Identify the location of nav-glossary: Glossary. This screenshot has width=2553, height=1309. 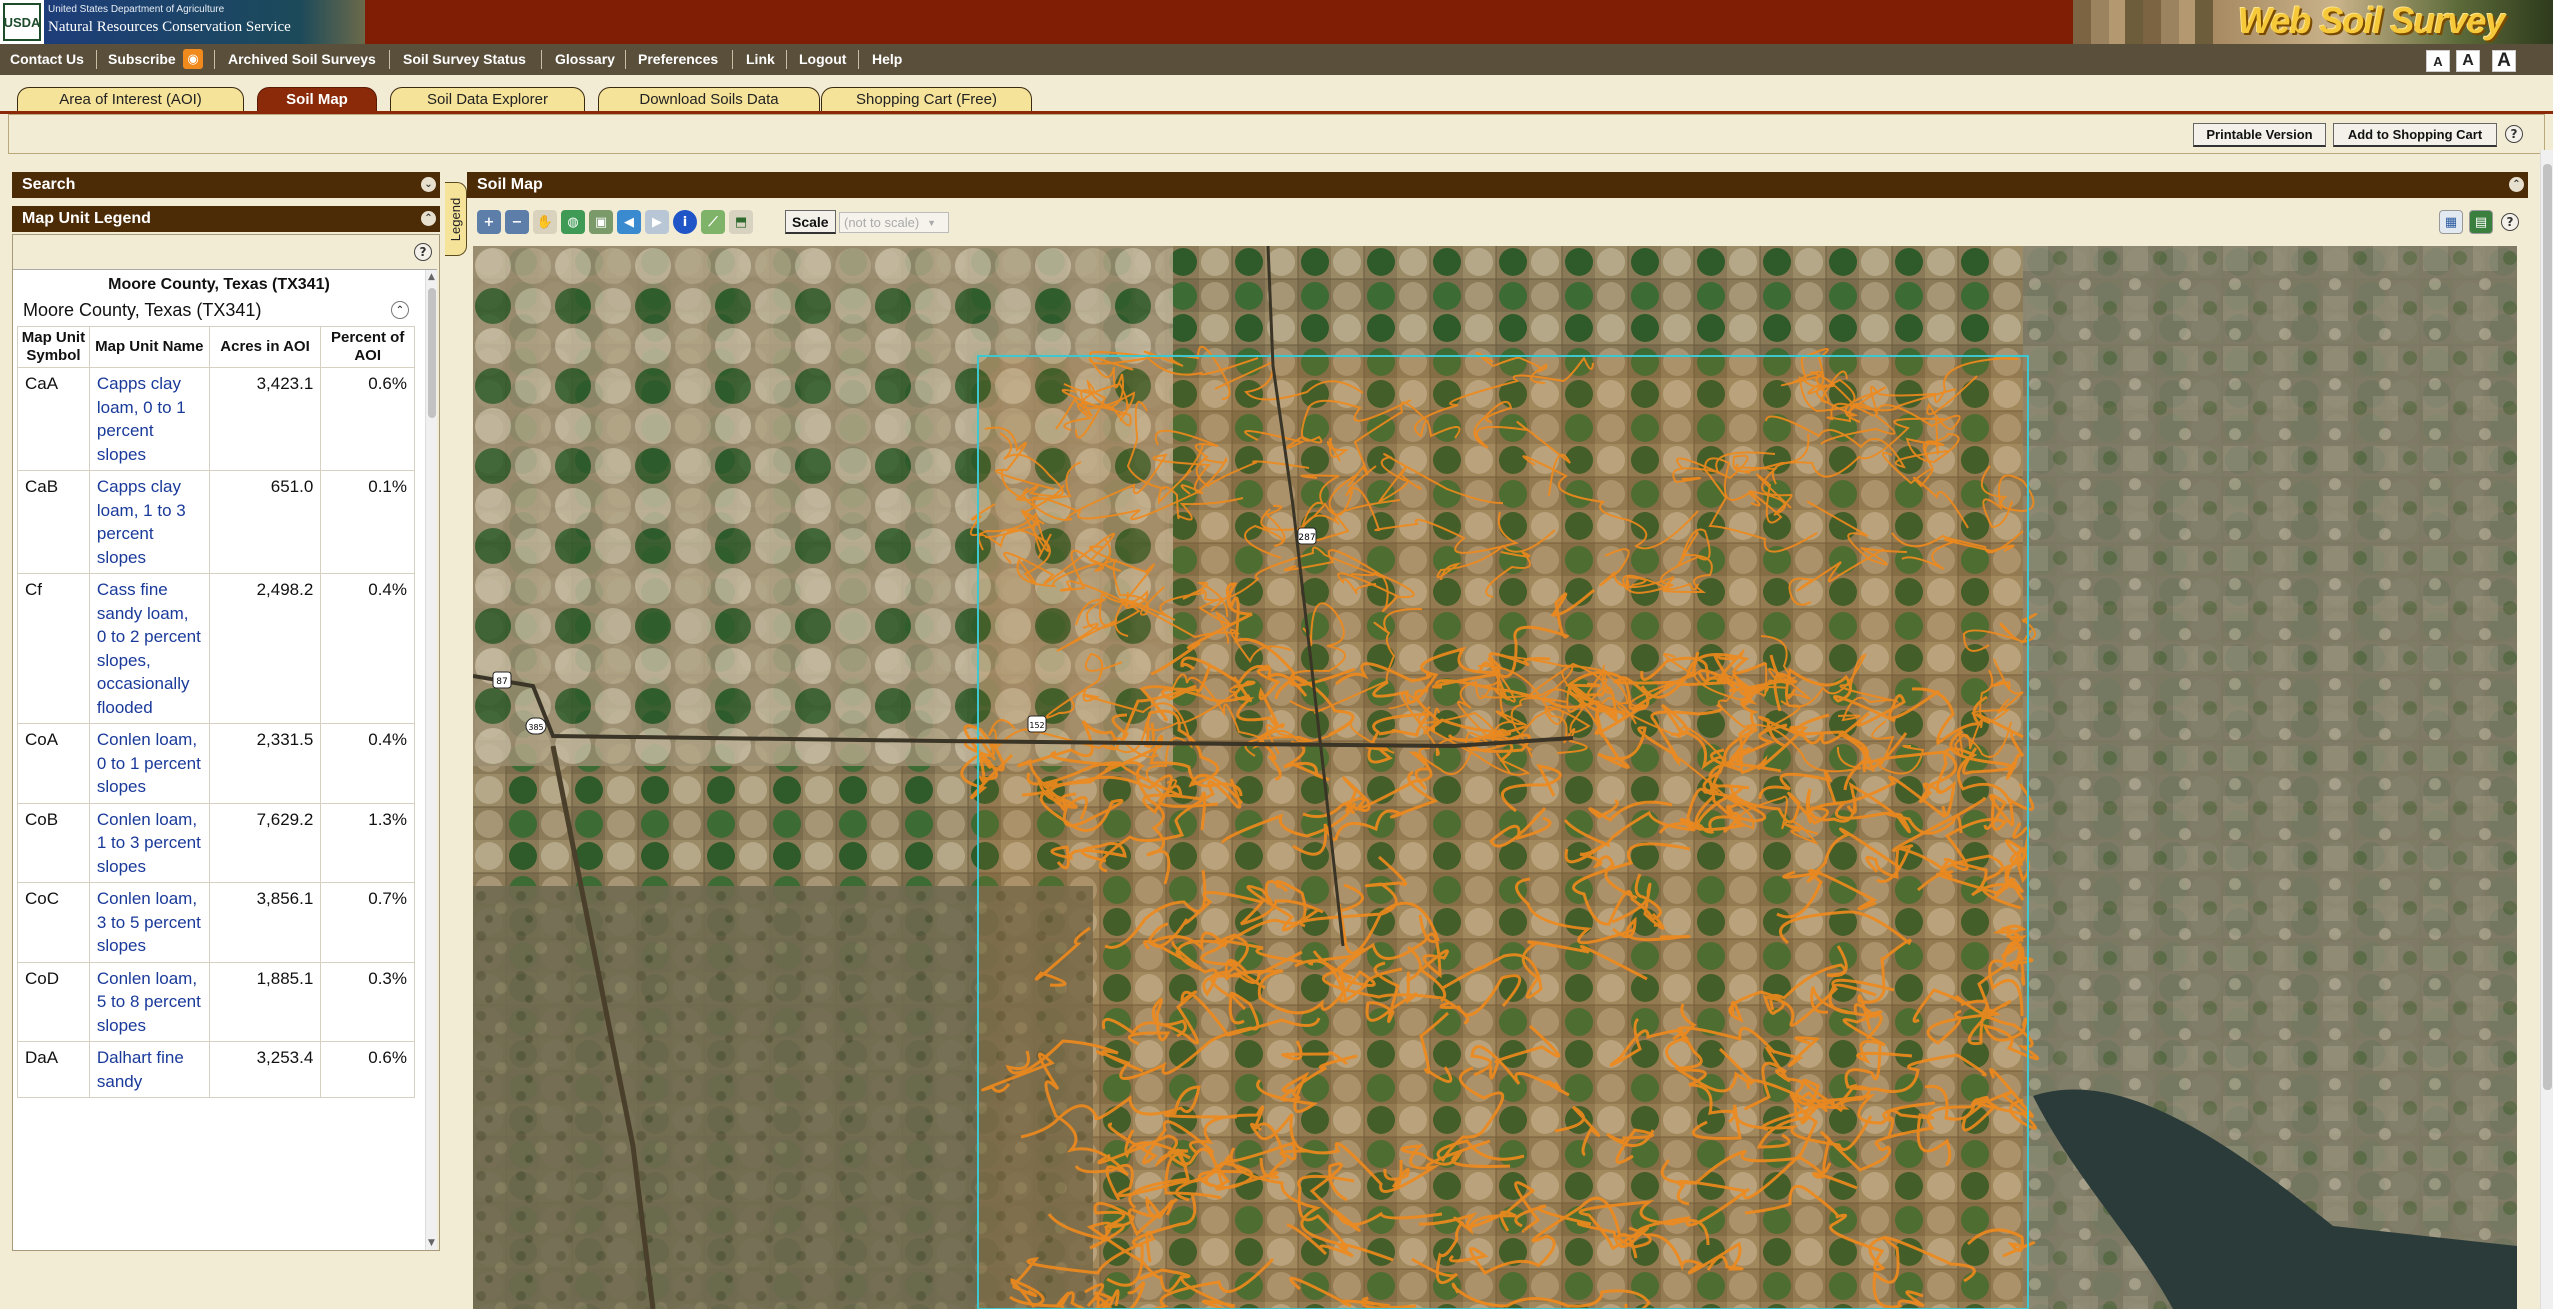
(585, 59).